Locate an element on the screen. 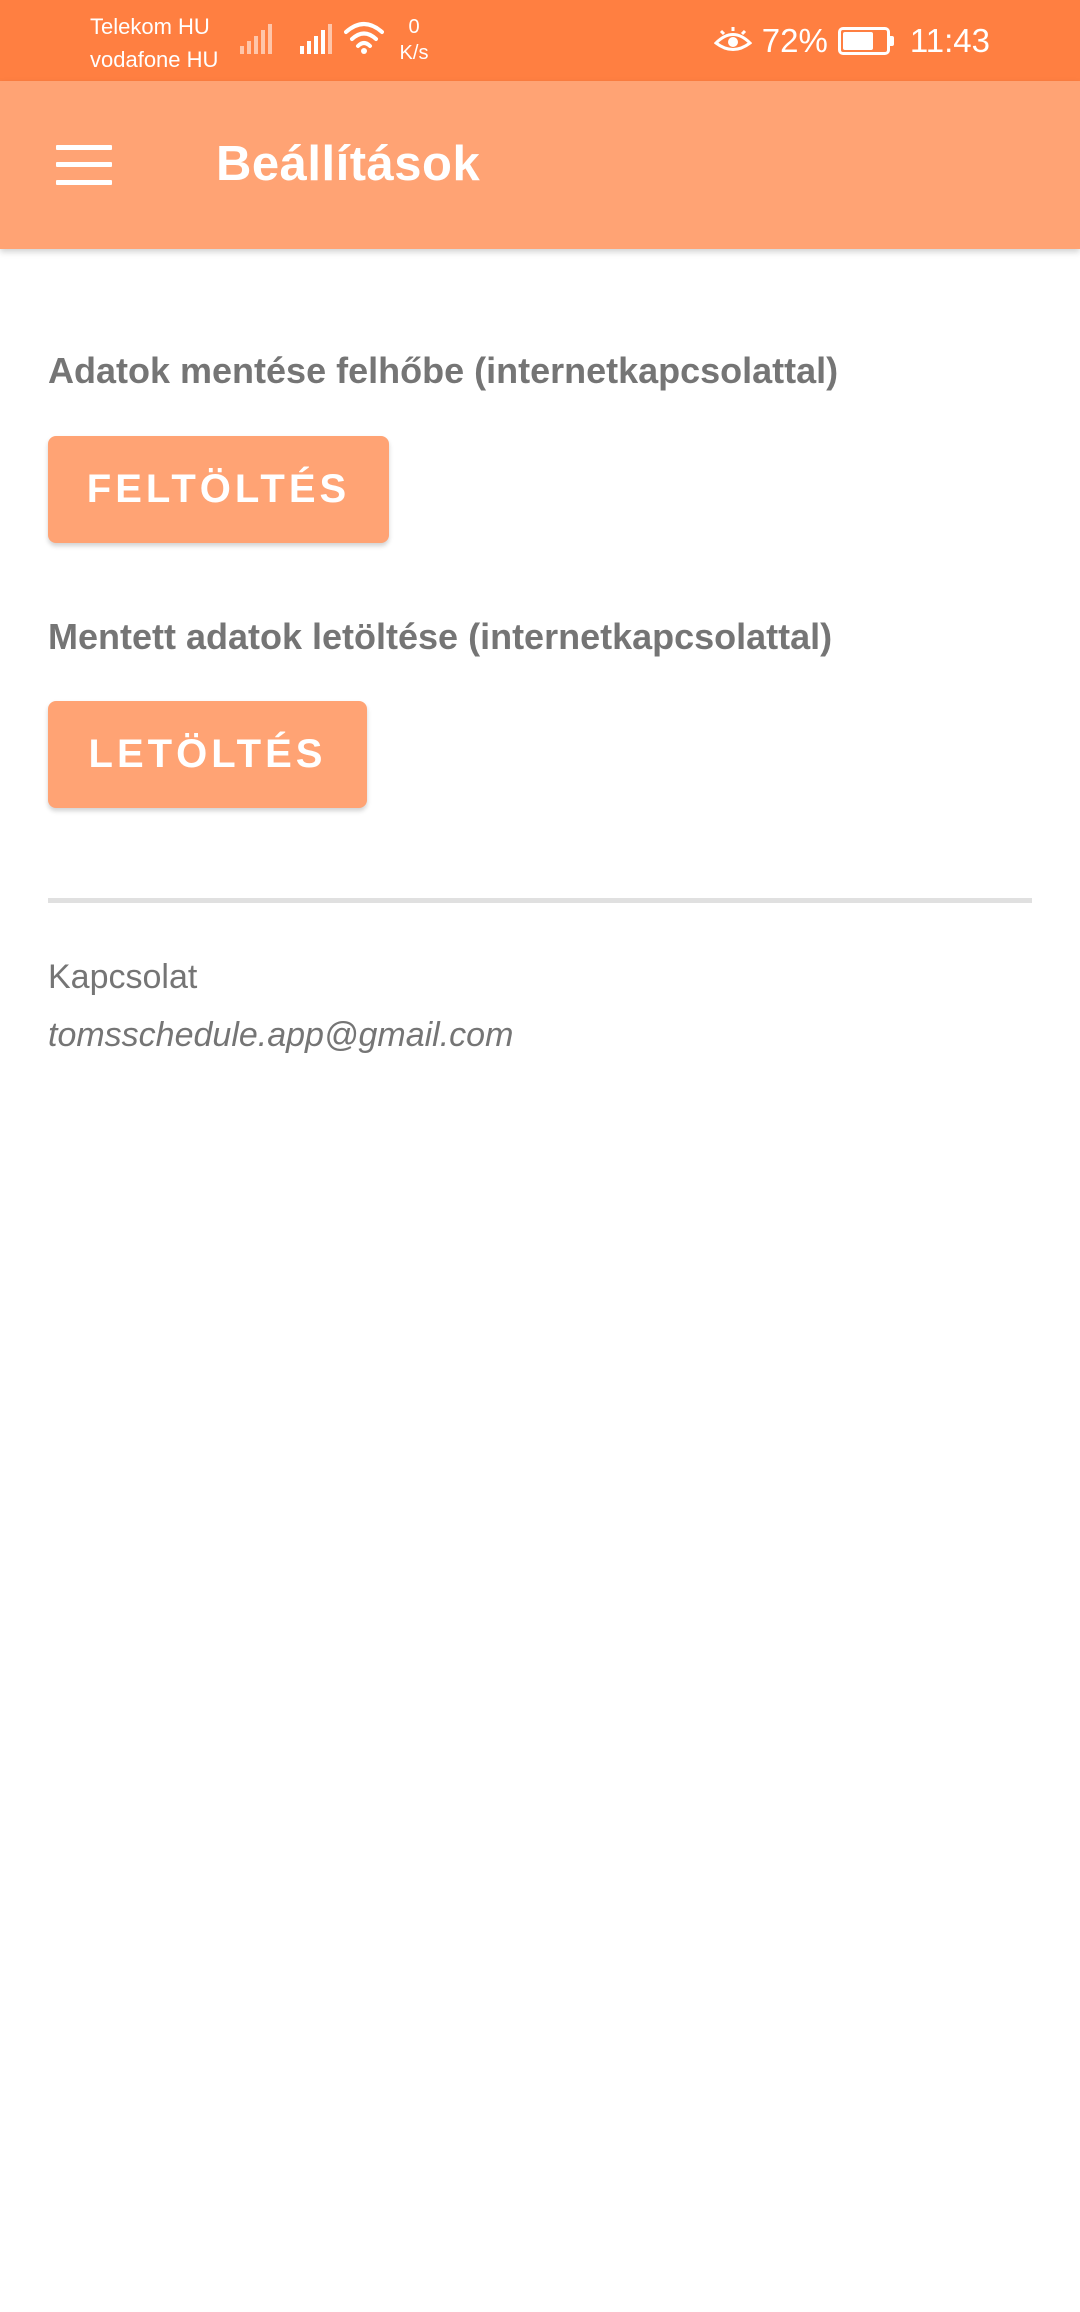 The width and height of the screenshot is (1080, 2312). carrier-1: Telekom HU is located at coordinates (150, 26).